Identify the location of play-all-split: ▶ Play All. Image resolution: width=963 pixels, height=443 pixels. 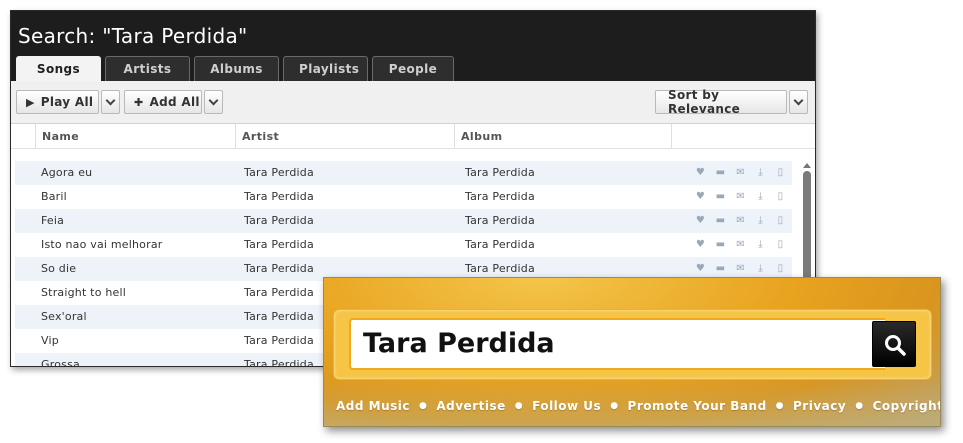
(68, 102).